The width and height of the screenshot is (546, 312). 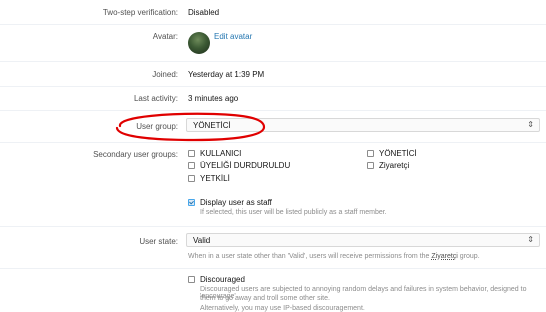 What do you see at coordinates (363, 240) in the screenshot?
I see `user-state-select: Valid ⇕` at bounding box center [363, 240].